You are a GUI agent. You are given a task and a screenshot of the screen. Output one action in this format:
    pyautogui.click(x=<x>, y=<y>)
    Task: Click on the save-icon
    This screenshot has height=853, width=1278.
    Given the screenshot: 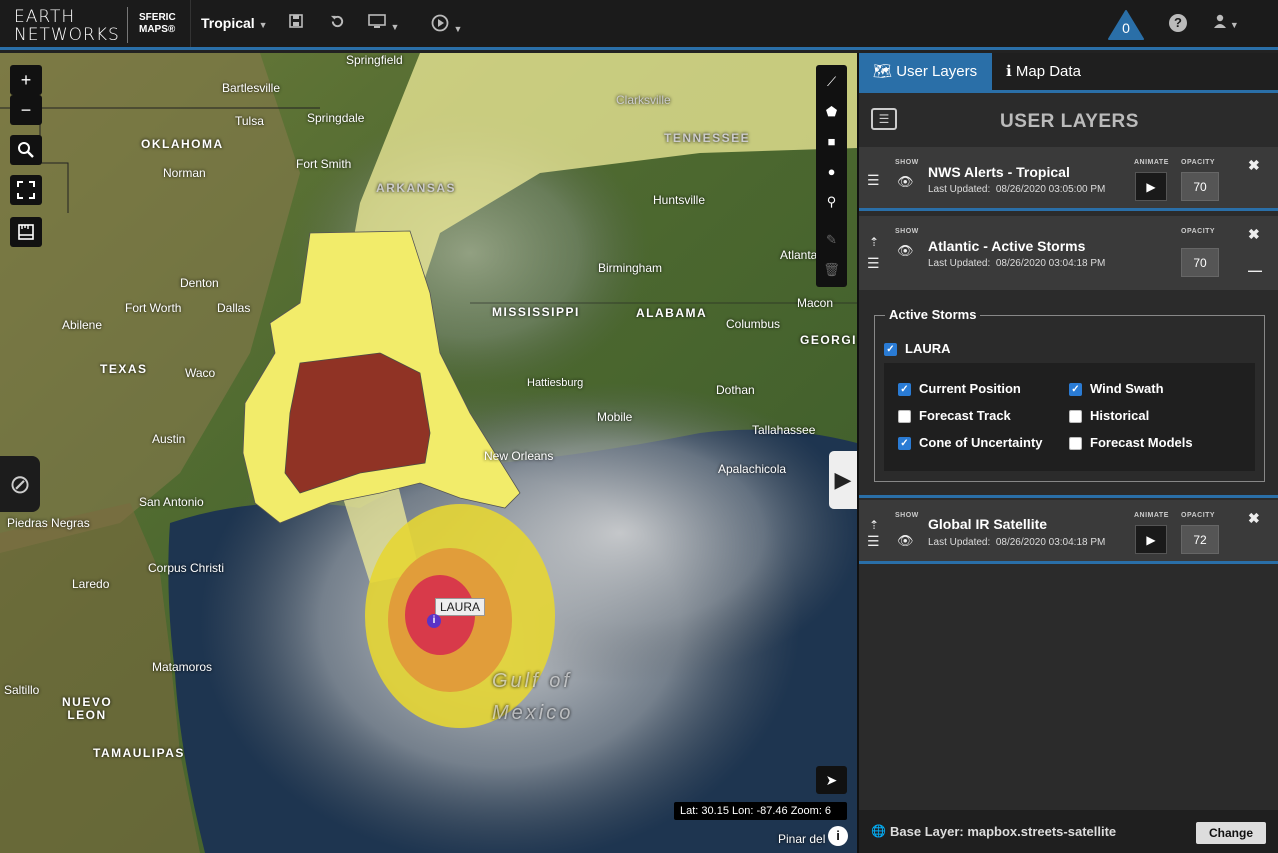 What is the action you would take?
    pyautogui.click(x=296, y=23)
    